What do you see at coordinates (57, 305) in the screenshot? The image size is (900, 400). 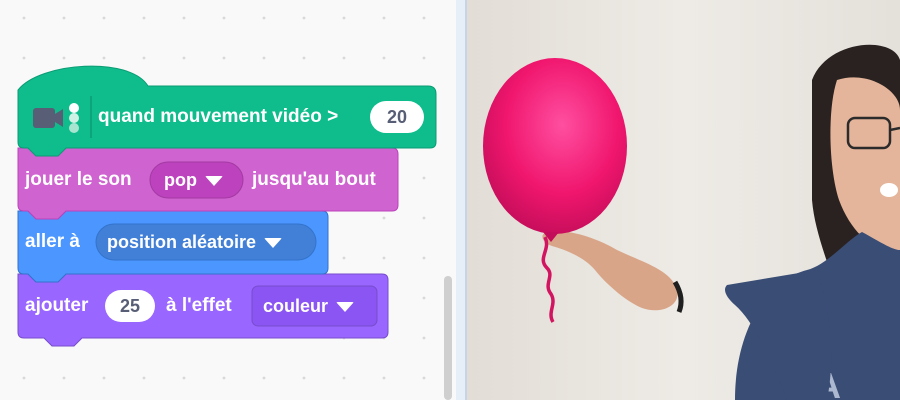 I see `looks-label-before: ajouter` at bounding box center [57, 305].